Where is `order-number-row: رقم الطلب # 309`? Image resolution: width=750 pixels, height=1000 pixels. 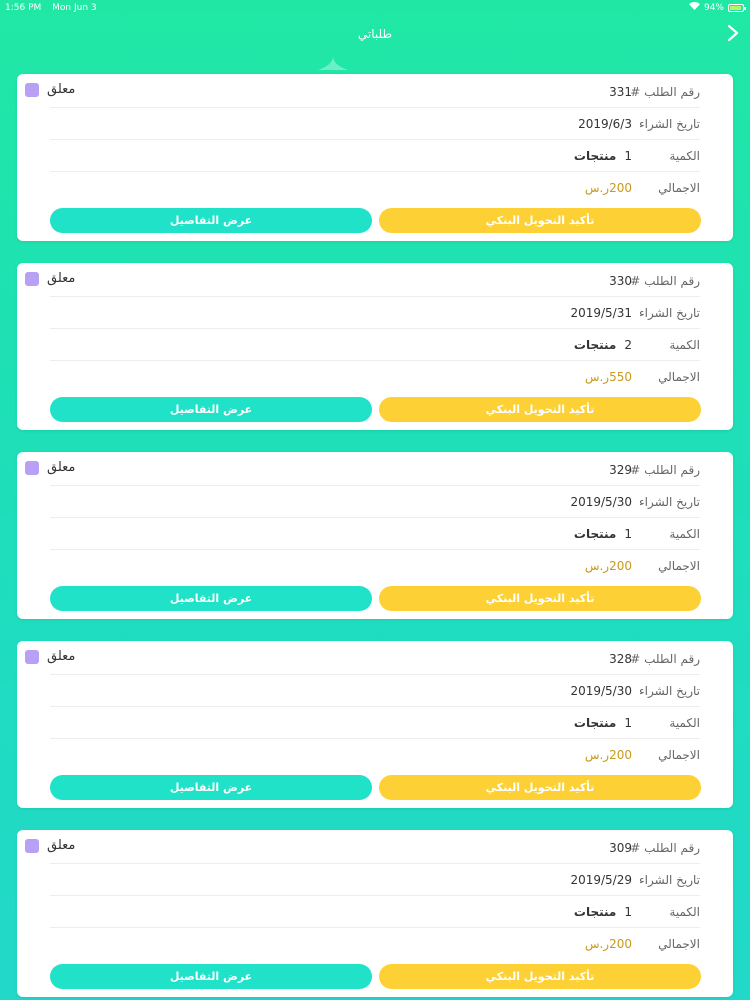
order-number-row: رقم الطلب # 309 is located at coordinates (375, 848).